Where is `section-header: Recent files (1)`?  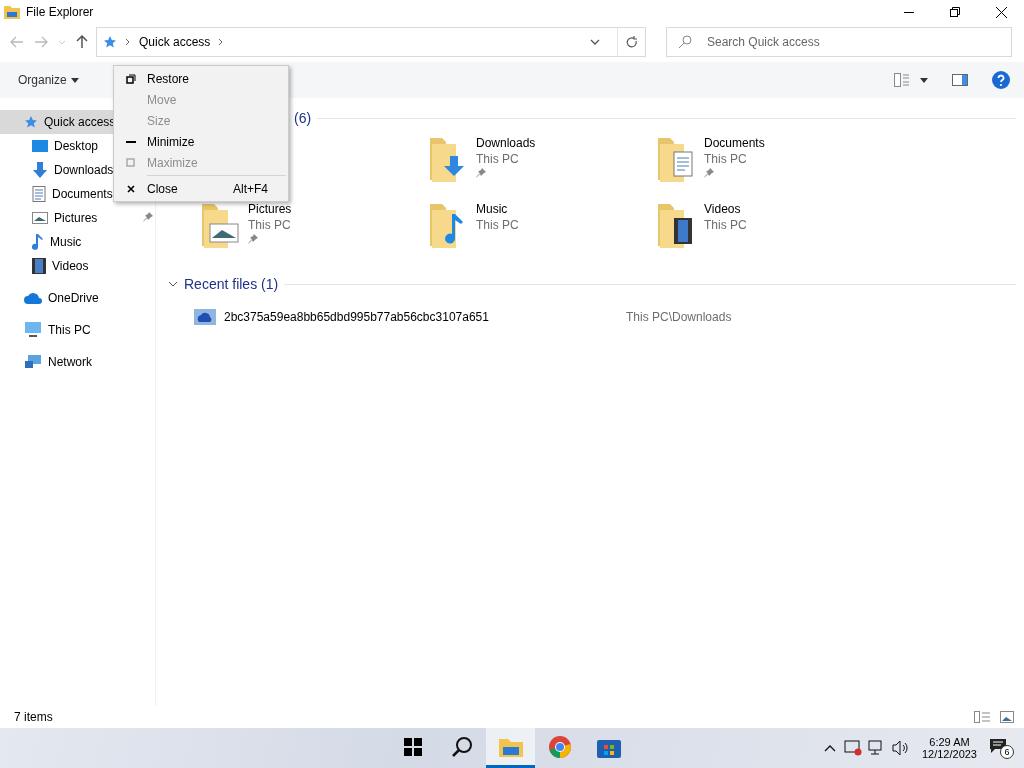 section-header: Recent files (1) is located at coordinates (231, 284).